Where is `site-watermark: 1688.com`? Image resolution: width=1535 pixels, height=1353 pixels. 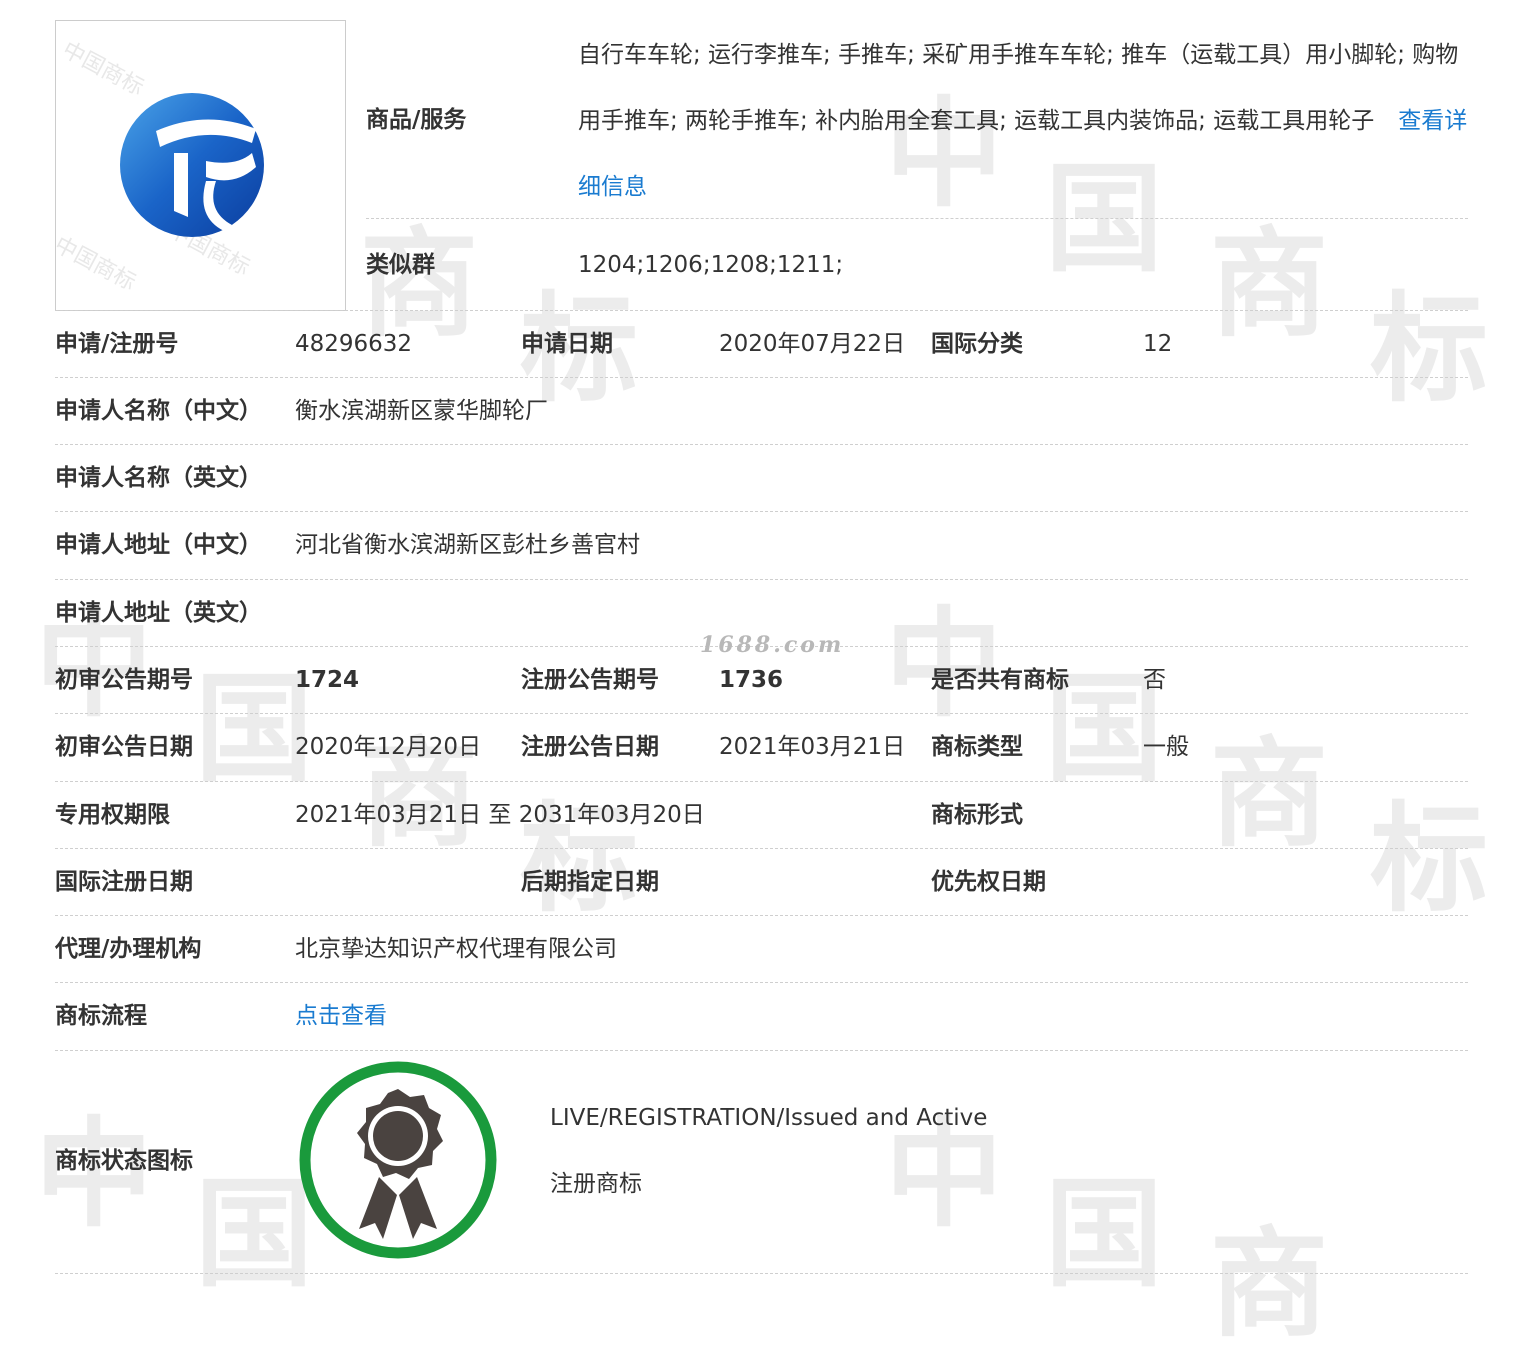 site-watermark: 1688.com is located at coordinates (772, 645).